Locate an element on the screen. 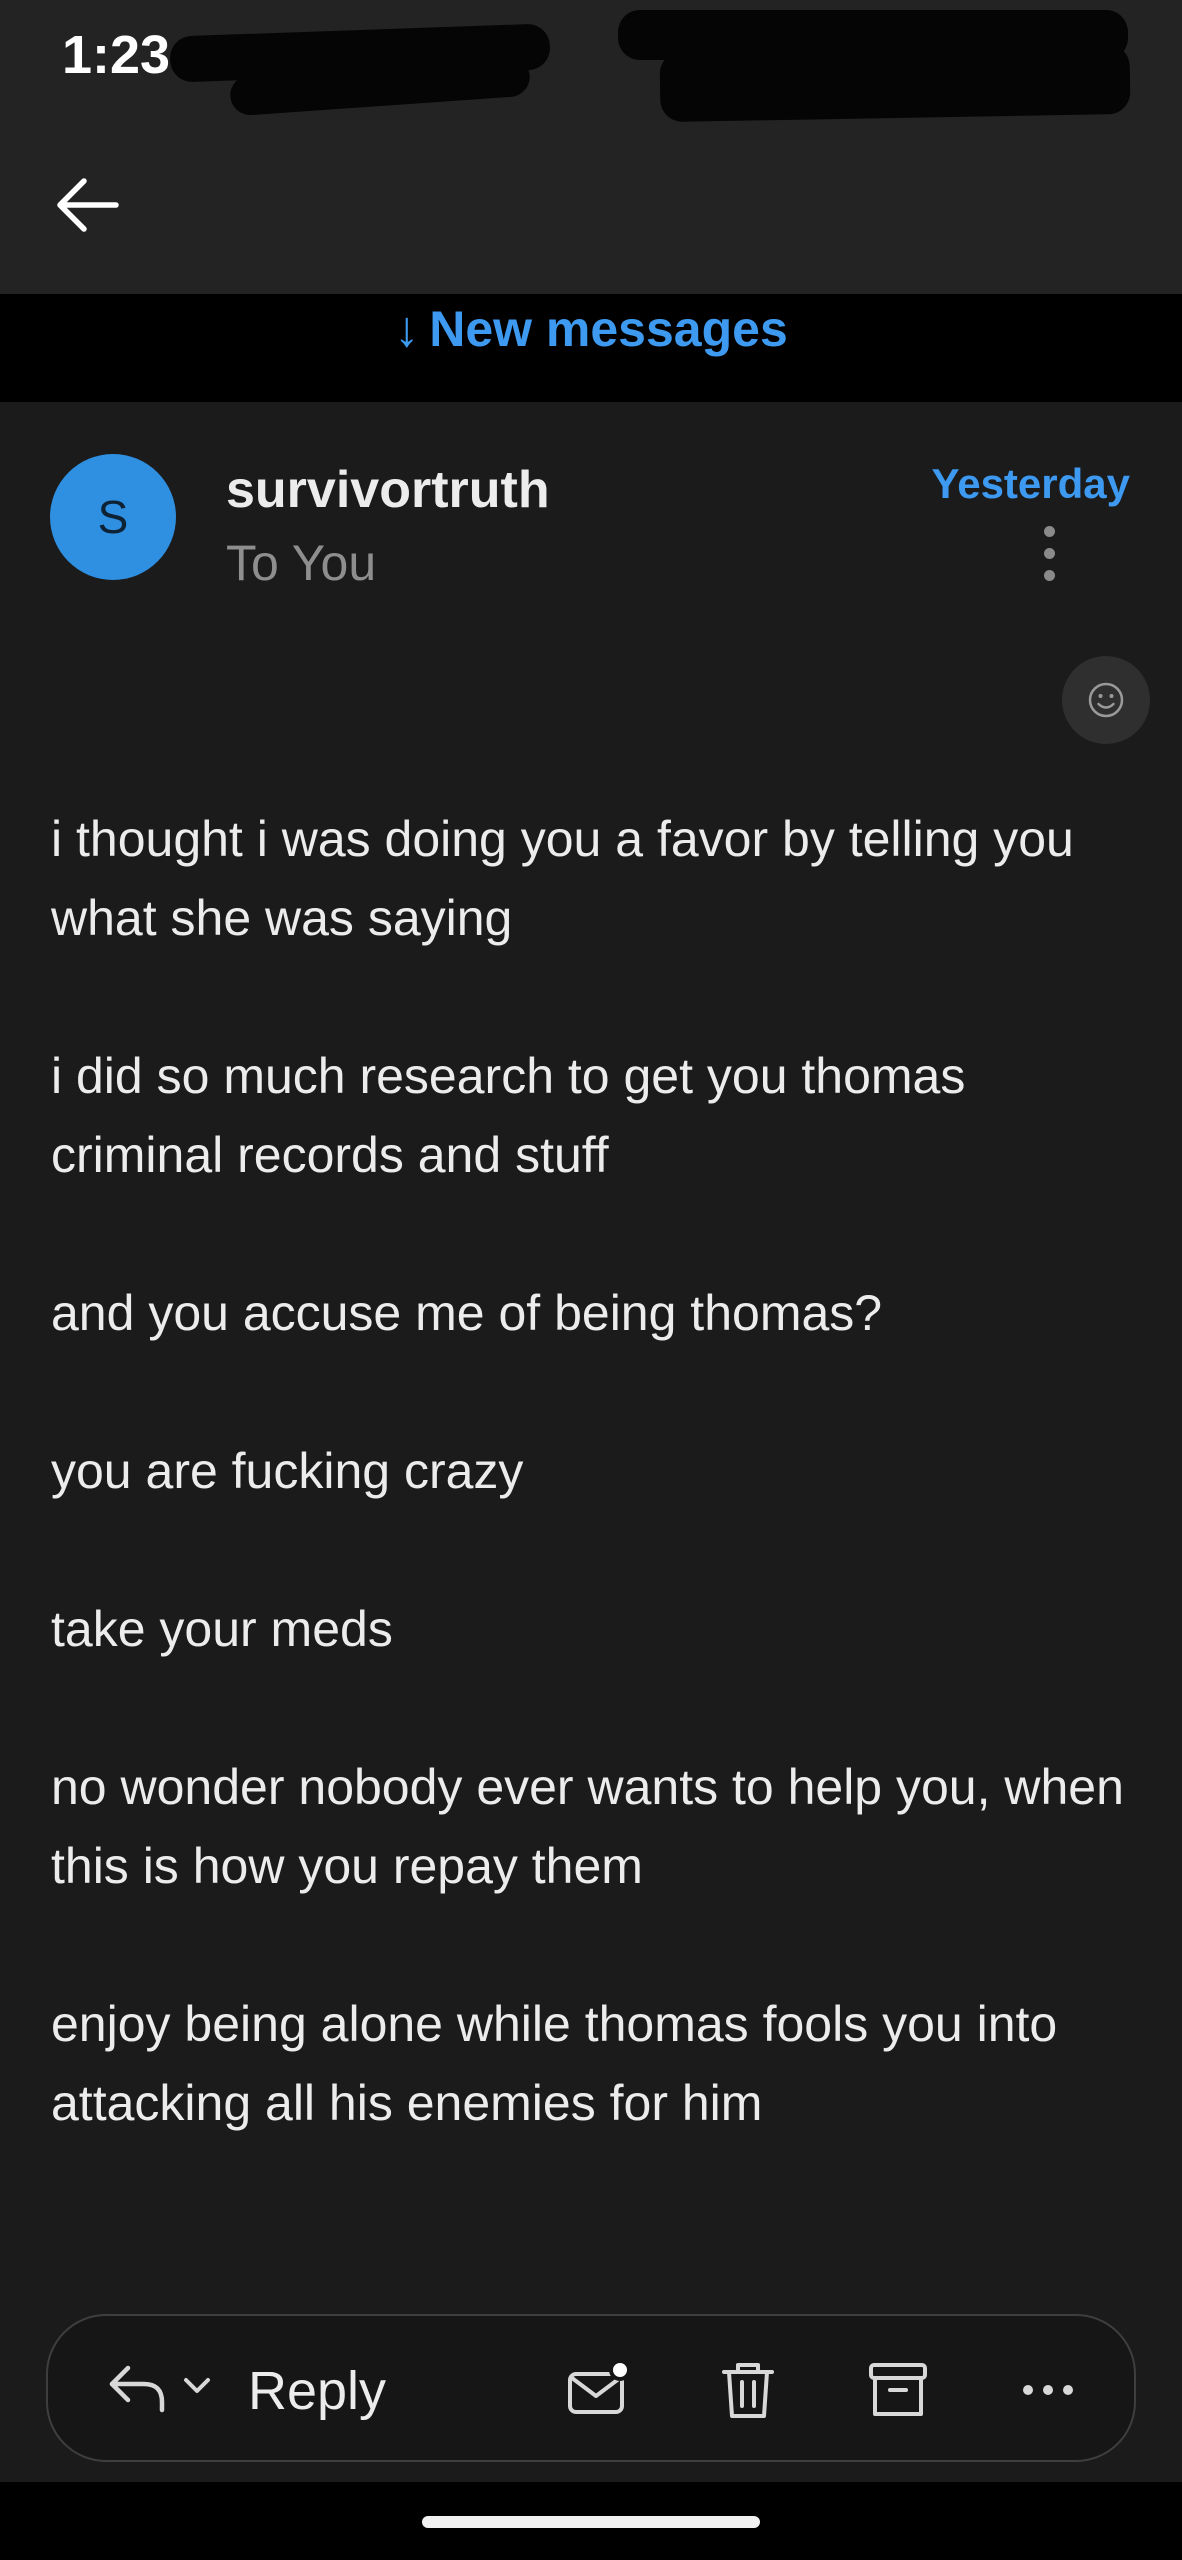  recipient-line: To You is located at coordinates (301, 563).